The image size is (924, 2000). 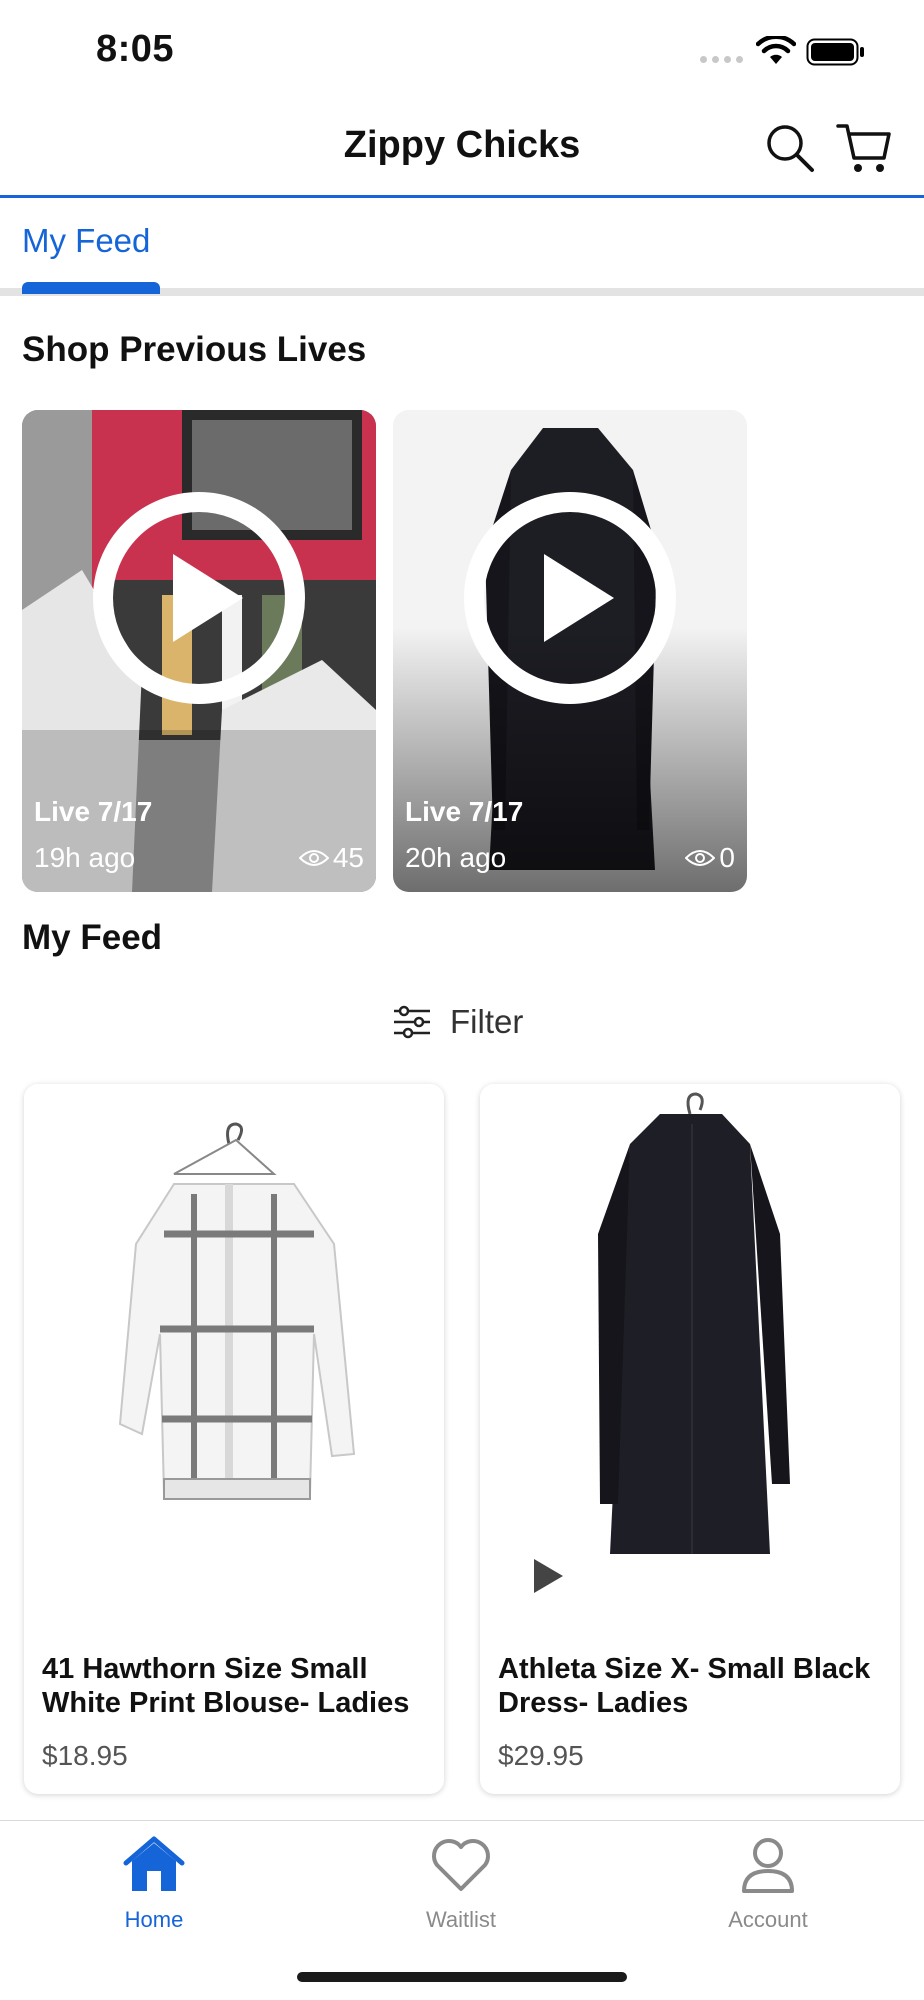 What do you see at coordinates (412, 1022) in the screenshot?
I see `sliders-icon` at bounding box center [412, 1022].